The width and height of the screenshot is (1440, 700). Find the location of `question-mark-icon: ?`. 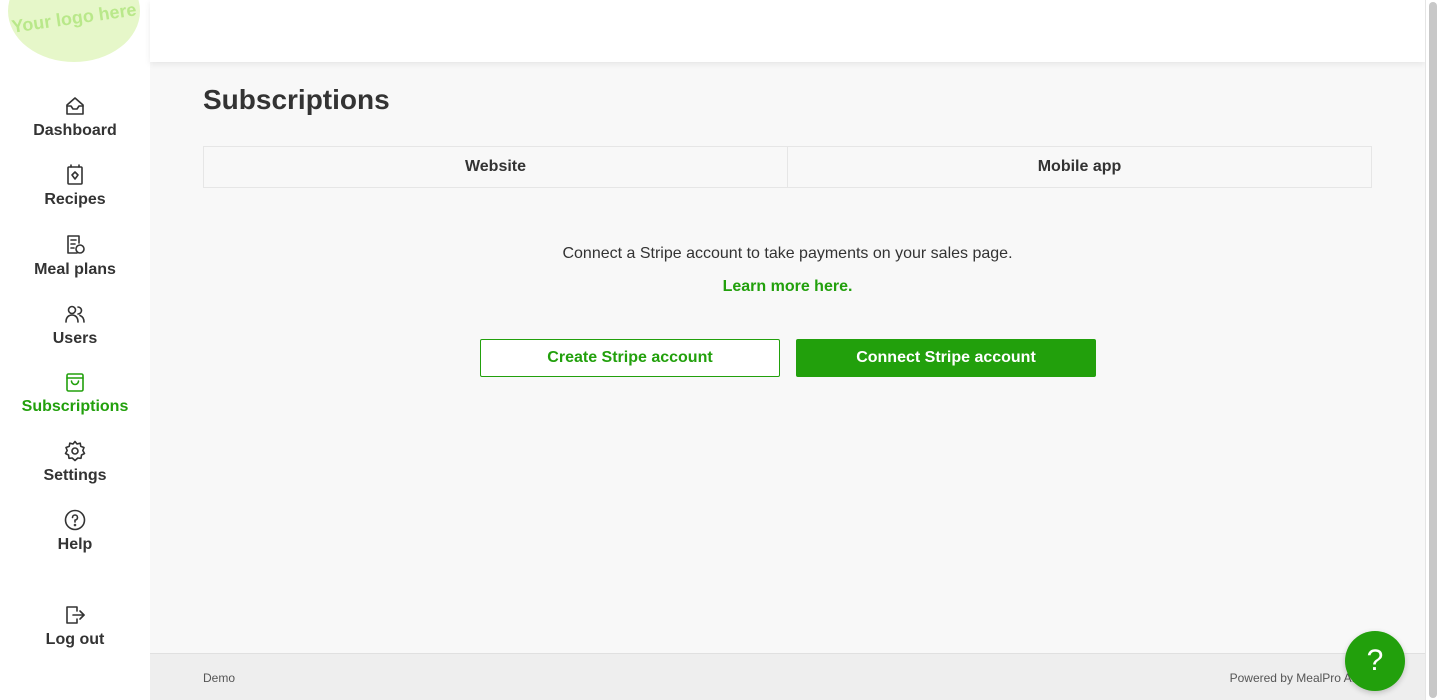

question-mark-icon: ? is located at coordinates (1375, 660).